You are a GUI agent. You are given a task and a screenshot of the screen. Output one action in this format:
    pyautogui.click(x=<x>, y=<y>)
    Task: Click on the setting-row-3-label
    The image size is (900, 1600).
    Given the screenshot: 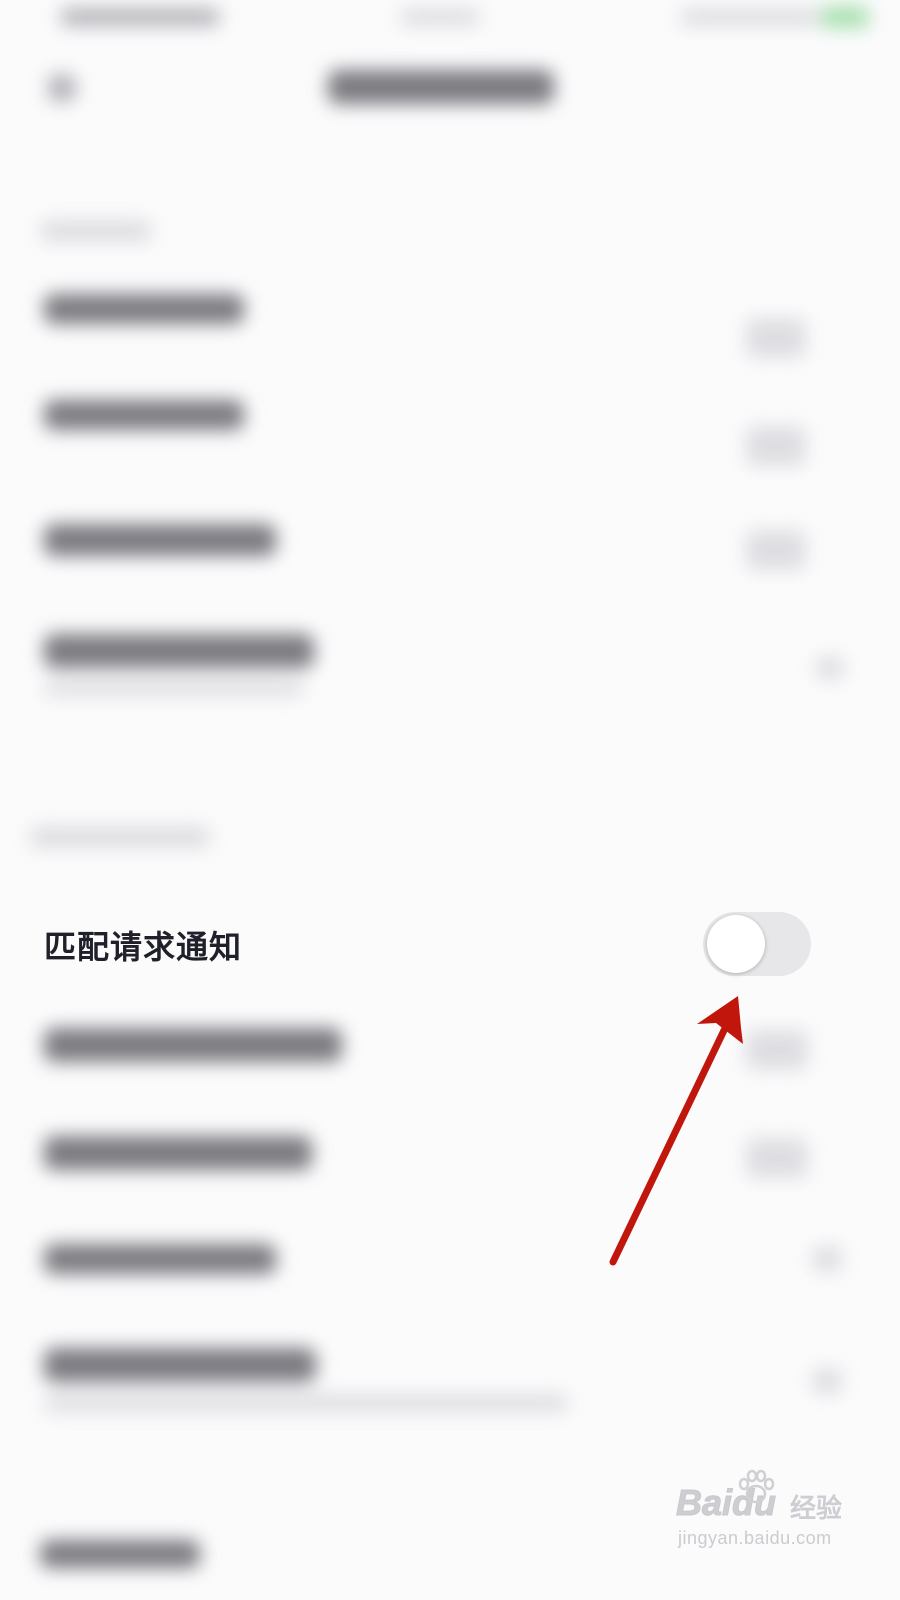 What is the action you would take?
    pyautogui.click(x=160, y=540)
    